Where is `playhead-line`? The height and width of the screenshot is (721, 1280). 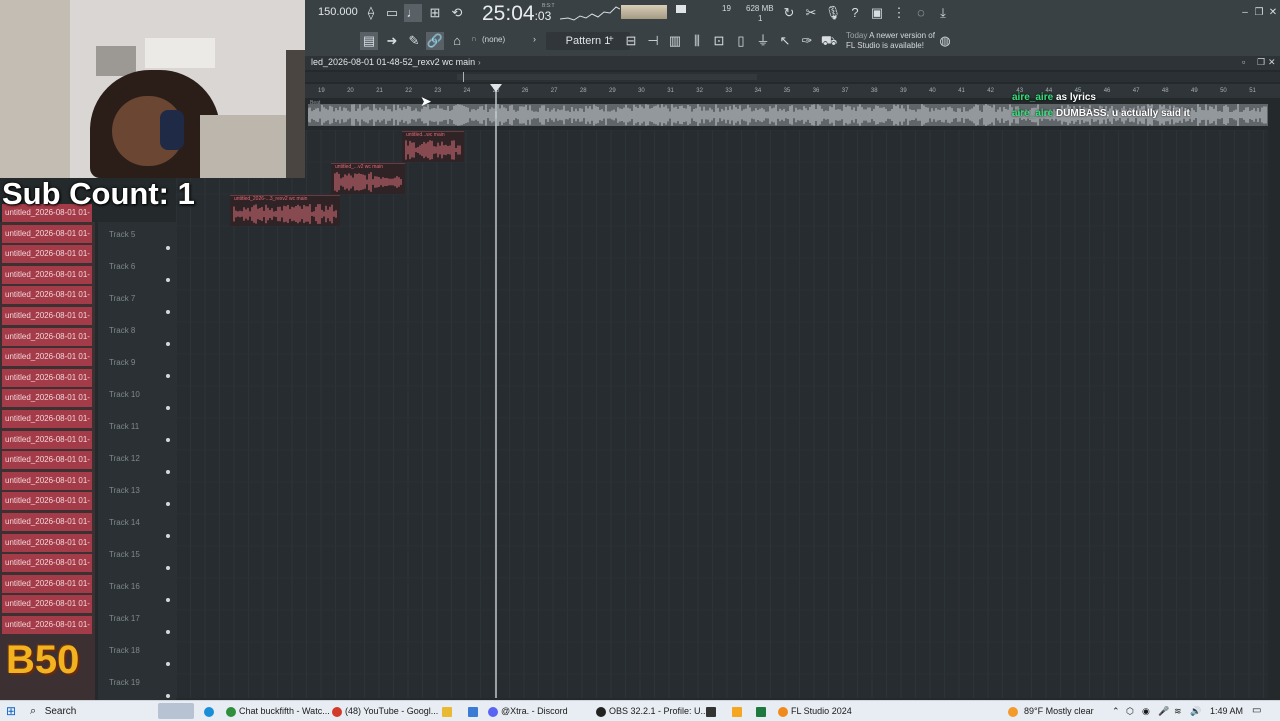 playhead-line is located at coordinates (496, 391).